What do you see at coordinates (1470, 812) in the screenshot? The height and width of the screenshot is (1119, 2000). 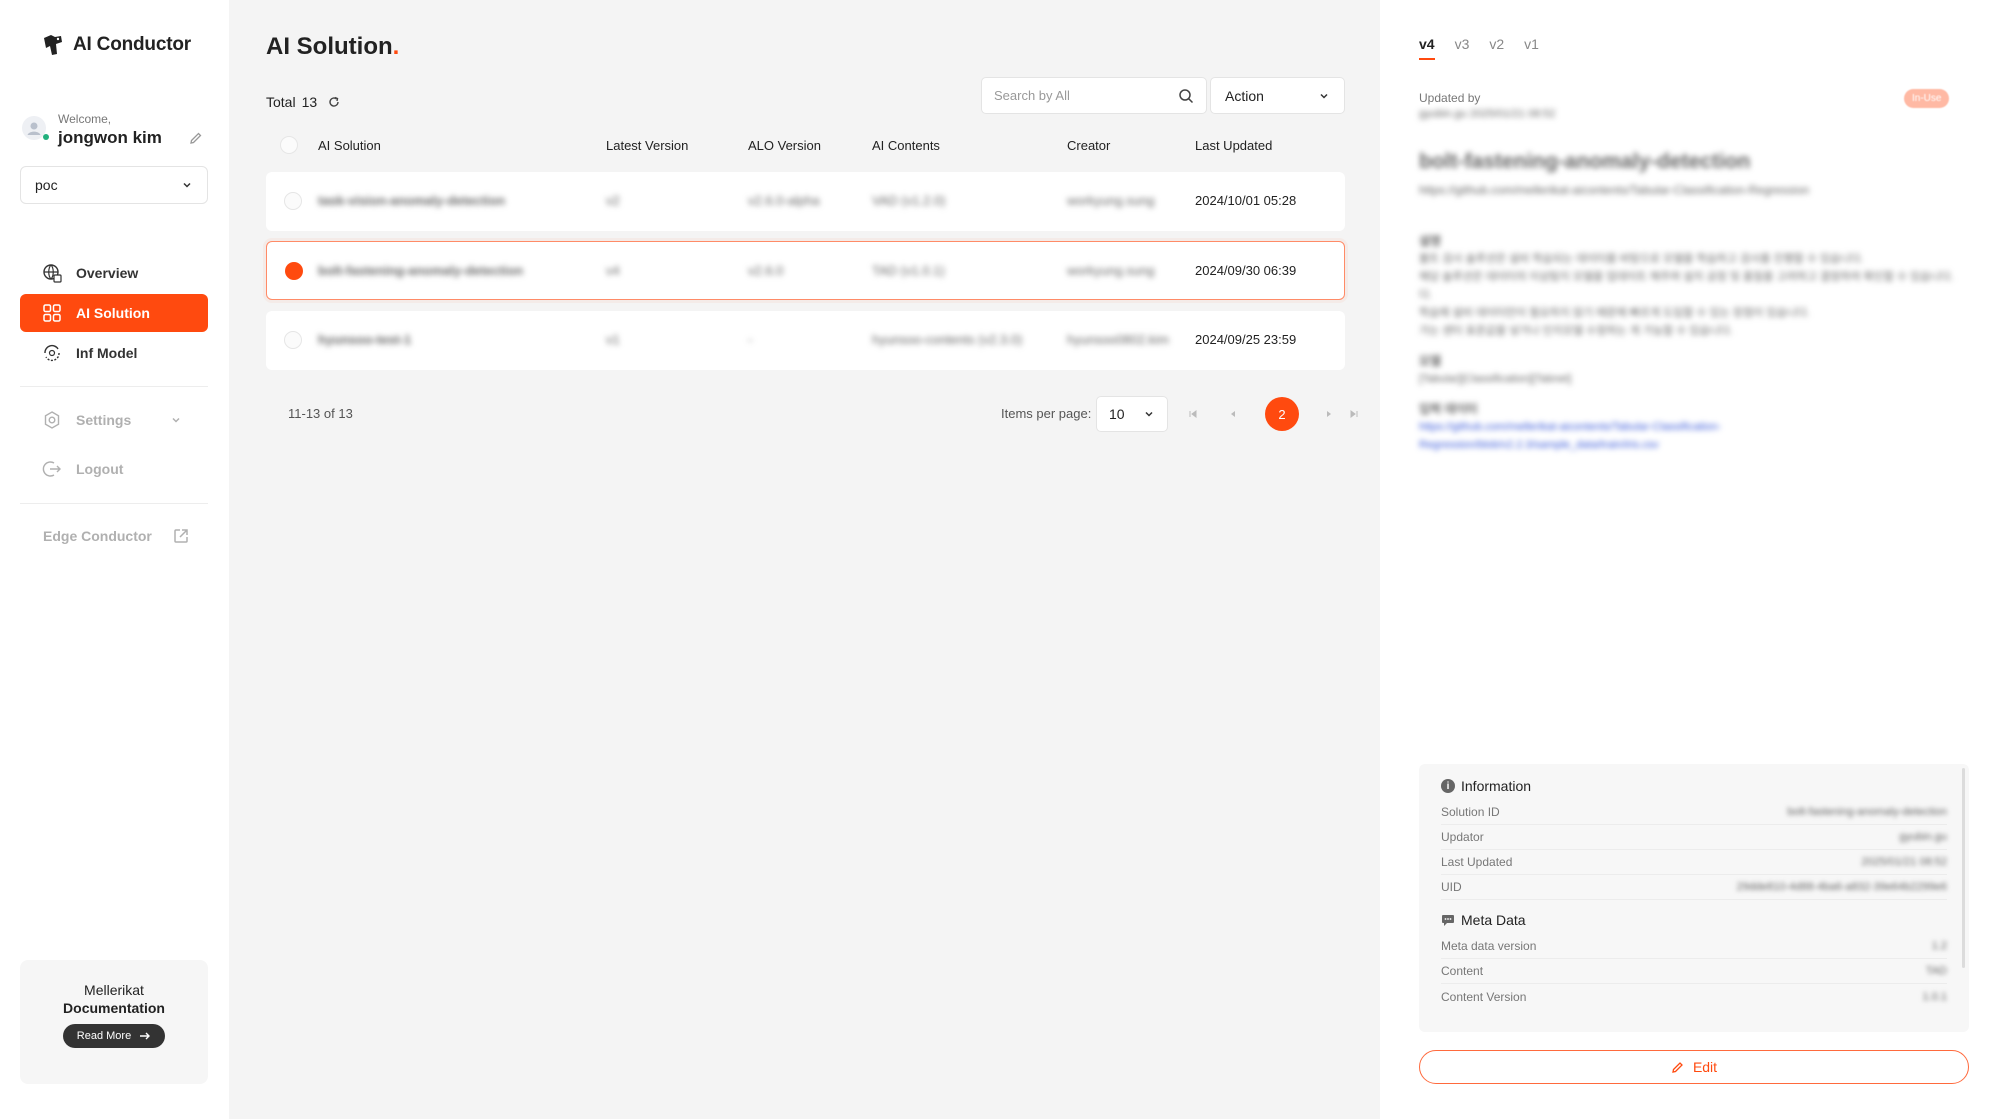 I see `info-key: Solution ID` at bounding box center [1470, 812].